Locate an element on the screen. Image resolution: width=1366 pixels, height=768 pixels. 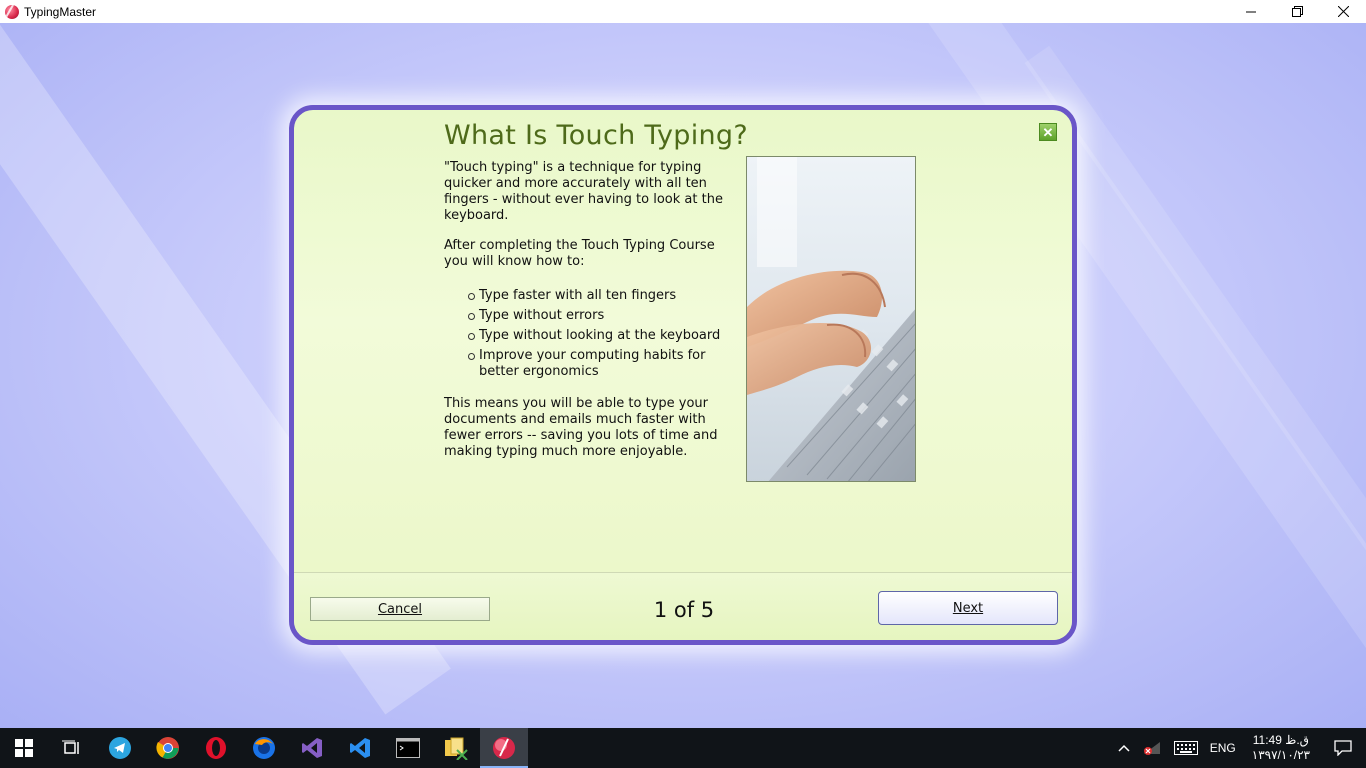
restore-icon is located at coordinates (1297, 11).